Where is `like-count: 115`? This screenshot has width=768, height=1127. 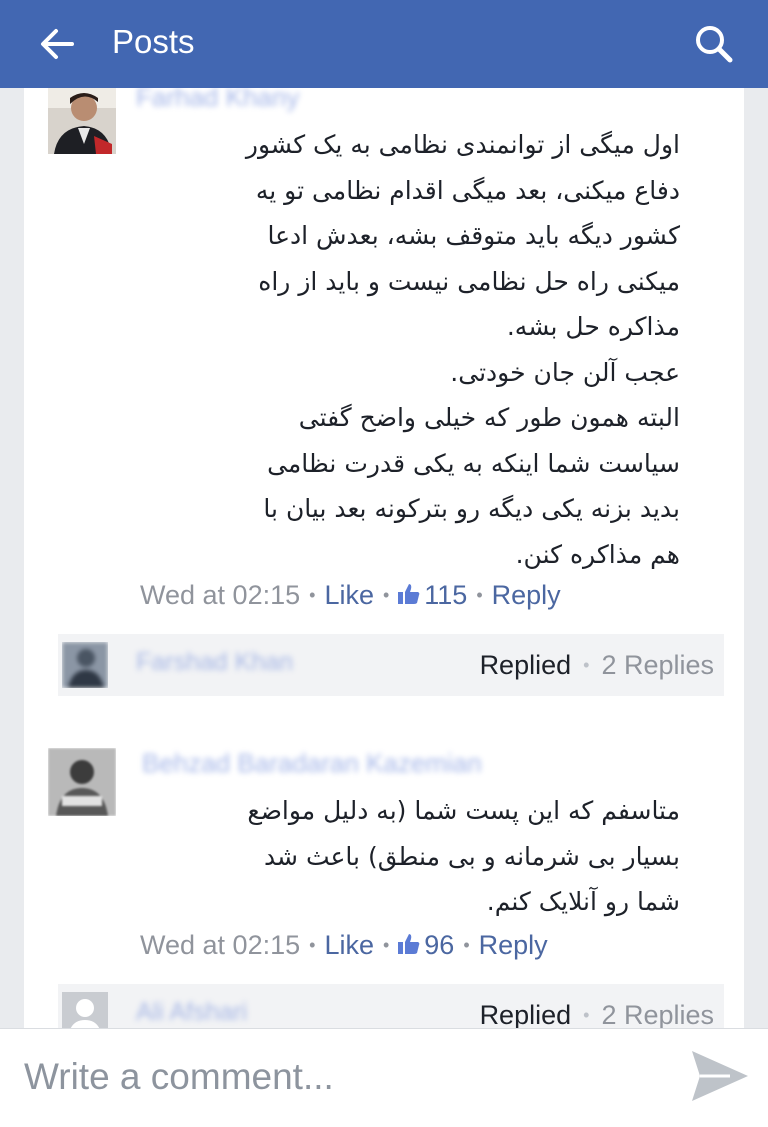 like-count: 115 is located at coordinates (432, 595).